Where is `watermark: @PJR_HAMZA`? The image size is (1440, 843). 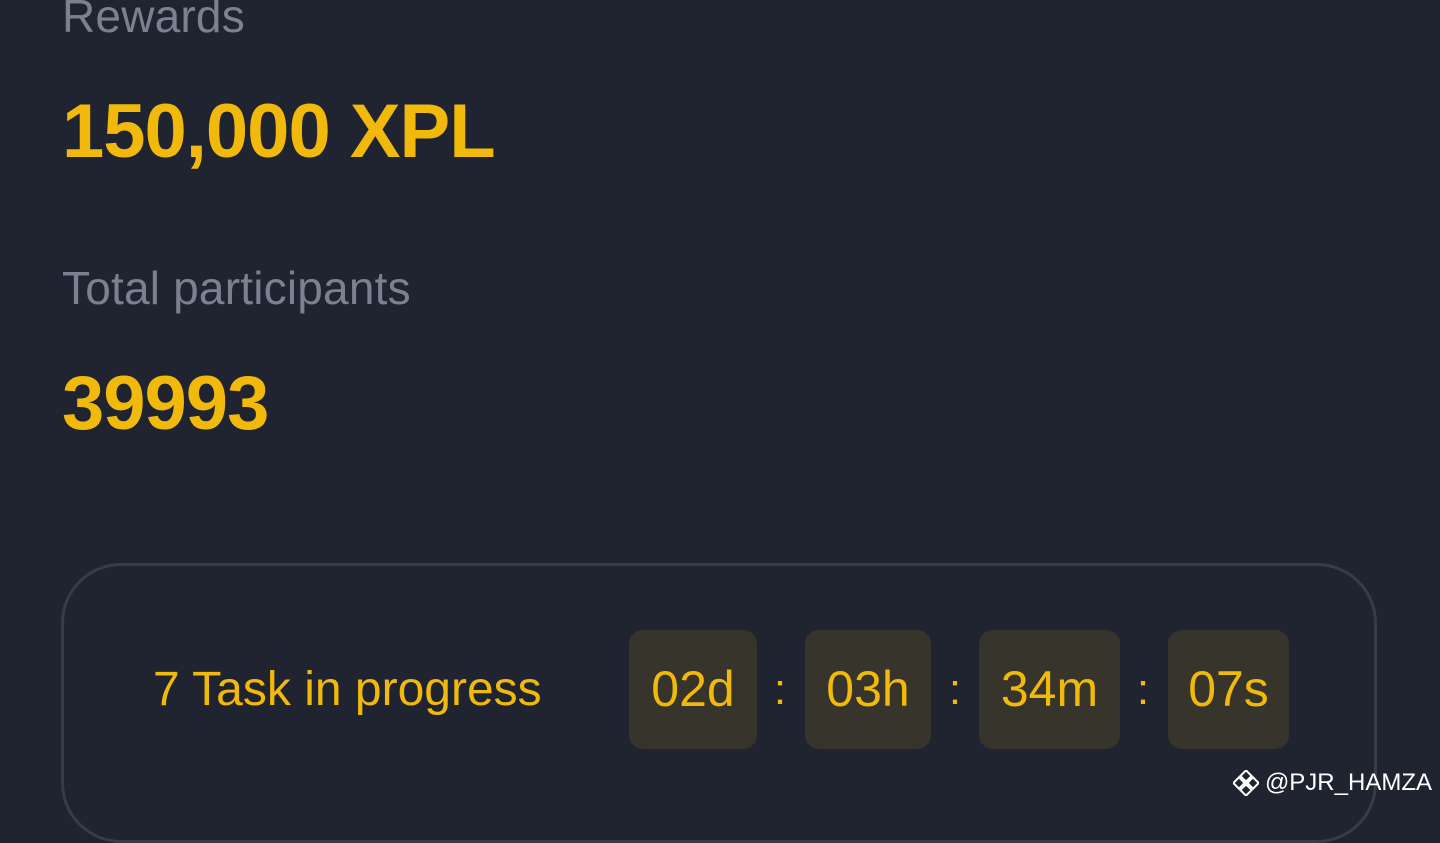
watermark: @PJR_HAMZA is located at coordinates (1332, 783).